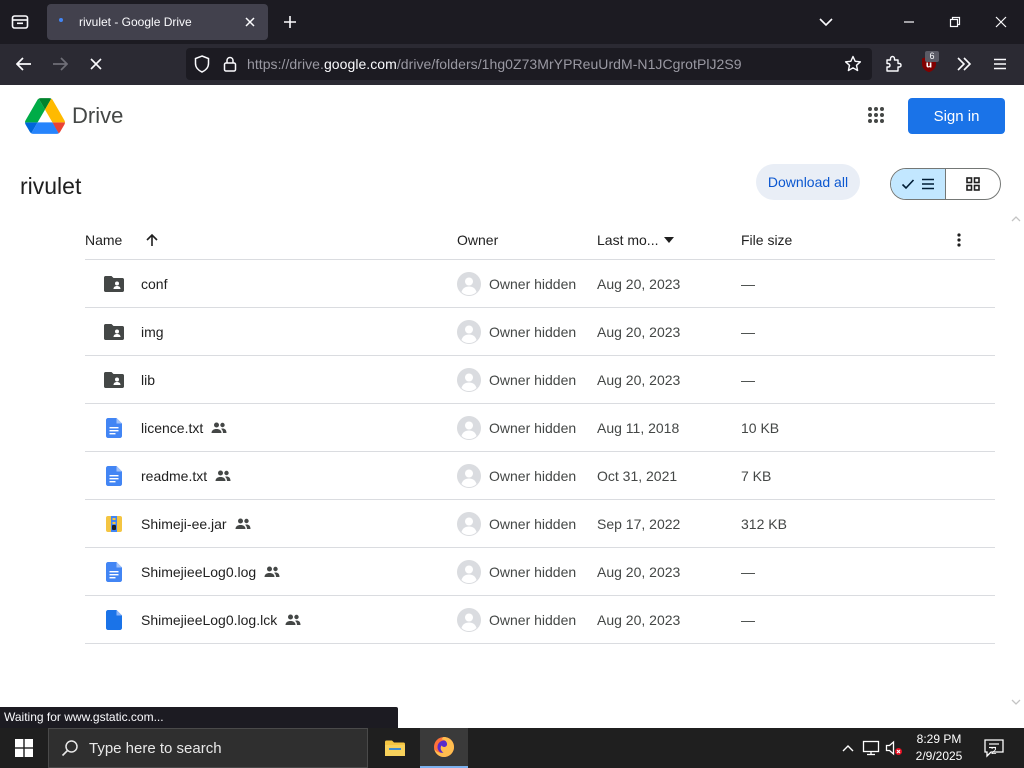 The image size is (1024, 768). I want to click on lock-icon, so click(230, 64).